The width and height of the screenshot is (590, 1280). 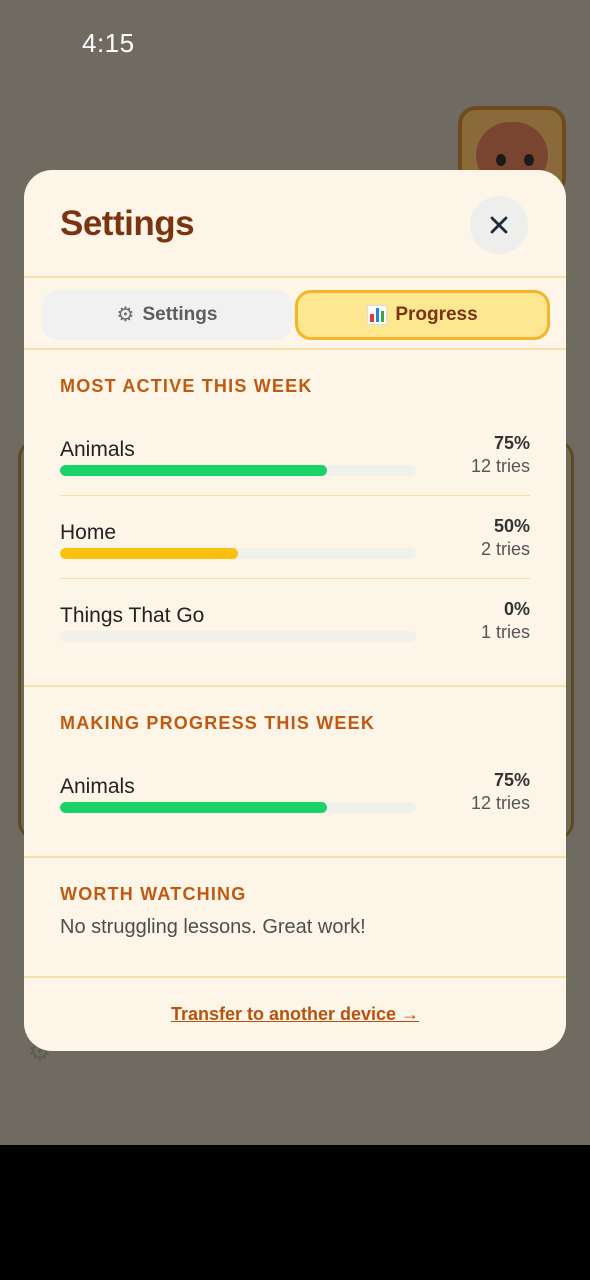 I want to click on close-button, so click(x=499, y=225).